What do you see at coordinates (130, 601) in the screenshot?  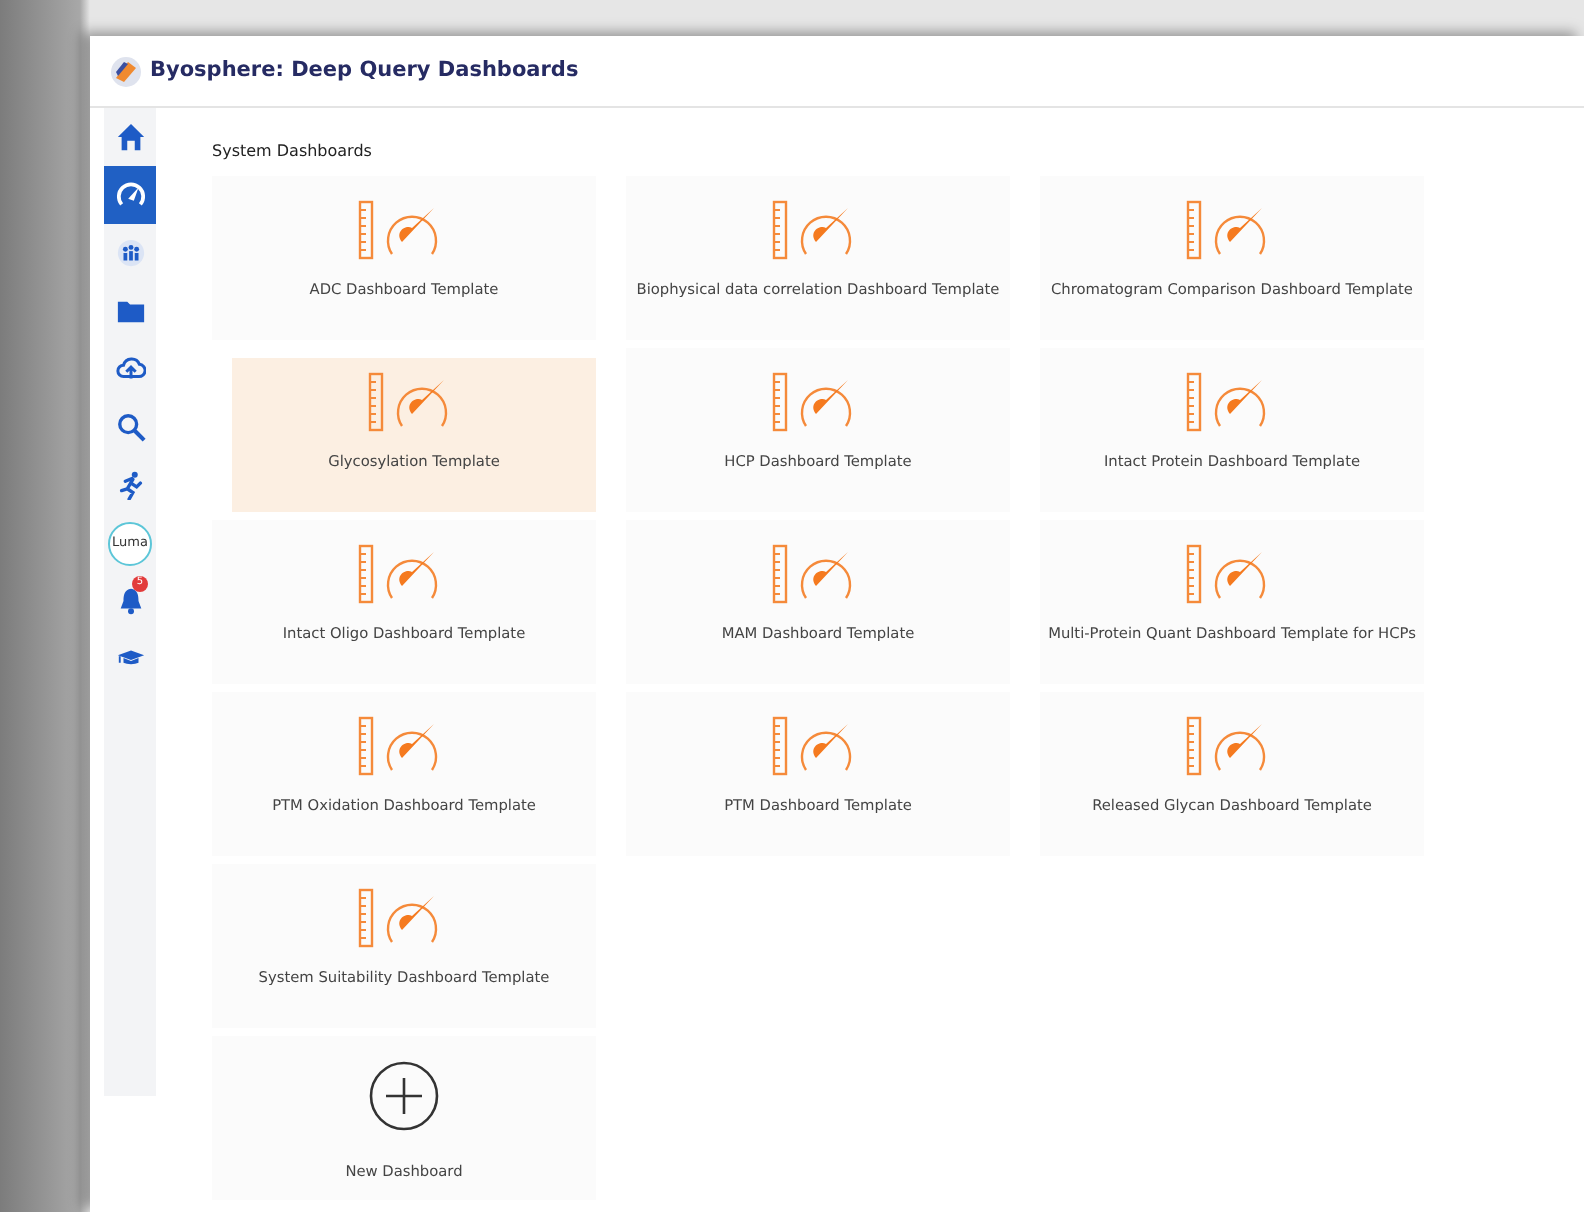 I see `bell-icon` at bounding box center [130, 601].